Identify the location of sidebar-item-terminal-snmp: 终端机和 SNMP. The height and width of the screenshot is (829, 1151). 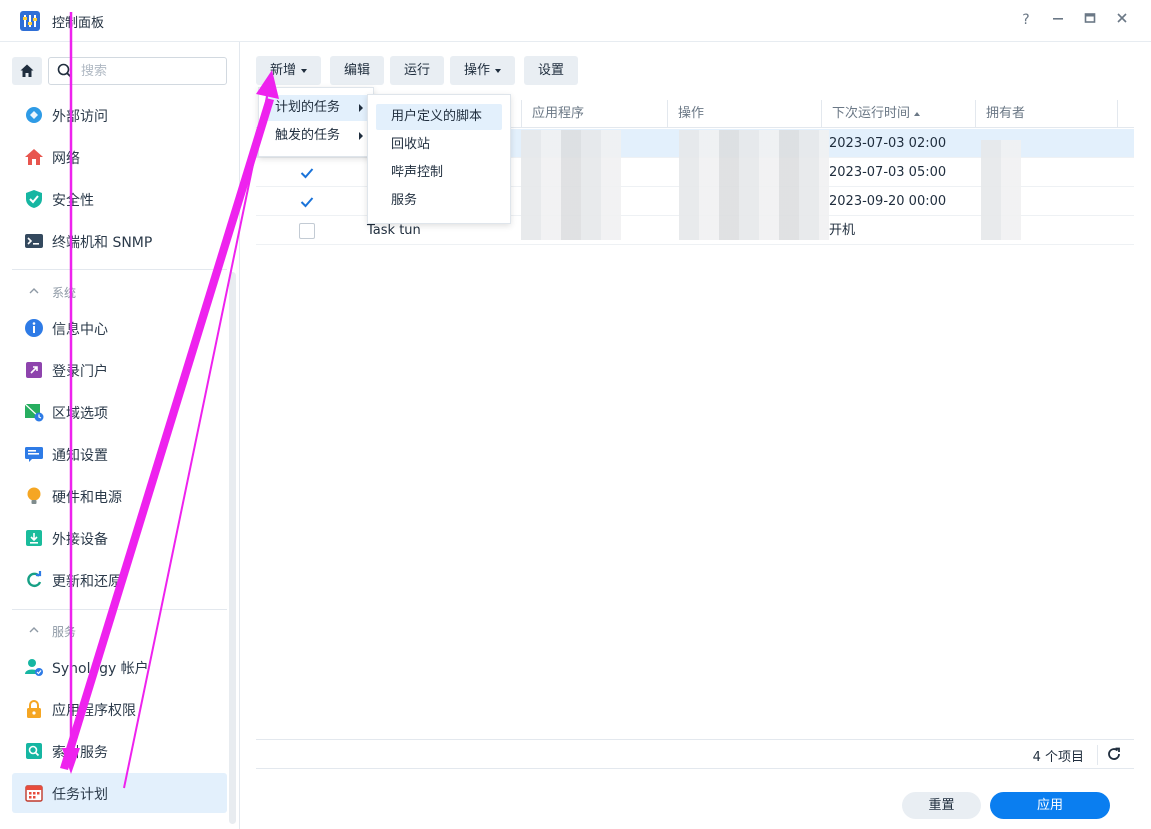
(119, 241).